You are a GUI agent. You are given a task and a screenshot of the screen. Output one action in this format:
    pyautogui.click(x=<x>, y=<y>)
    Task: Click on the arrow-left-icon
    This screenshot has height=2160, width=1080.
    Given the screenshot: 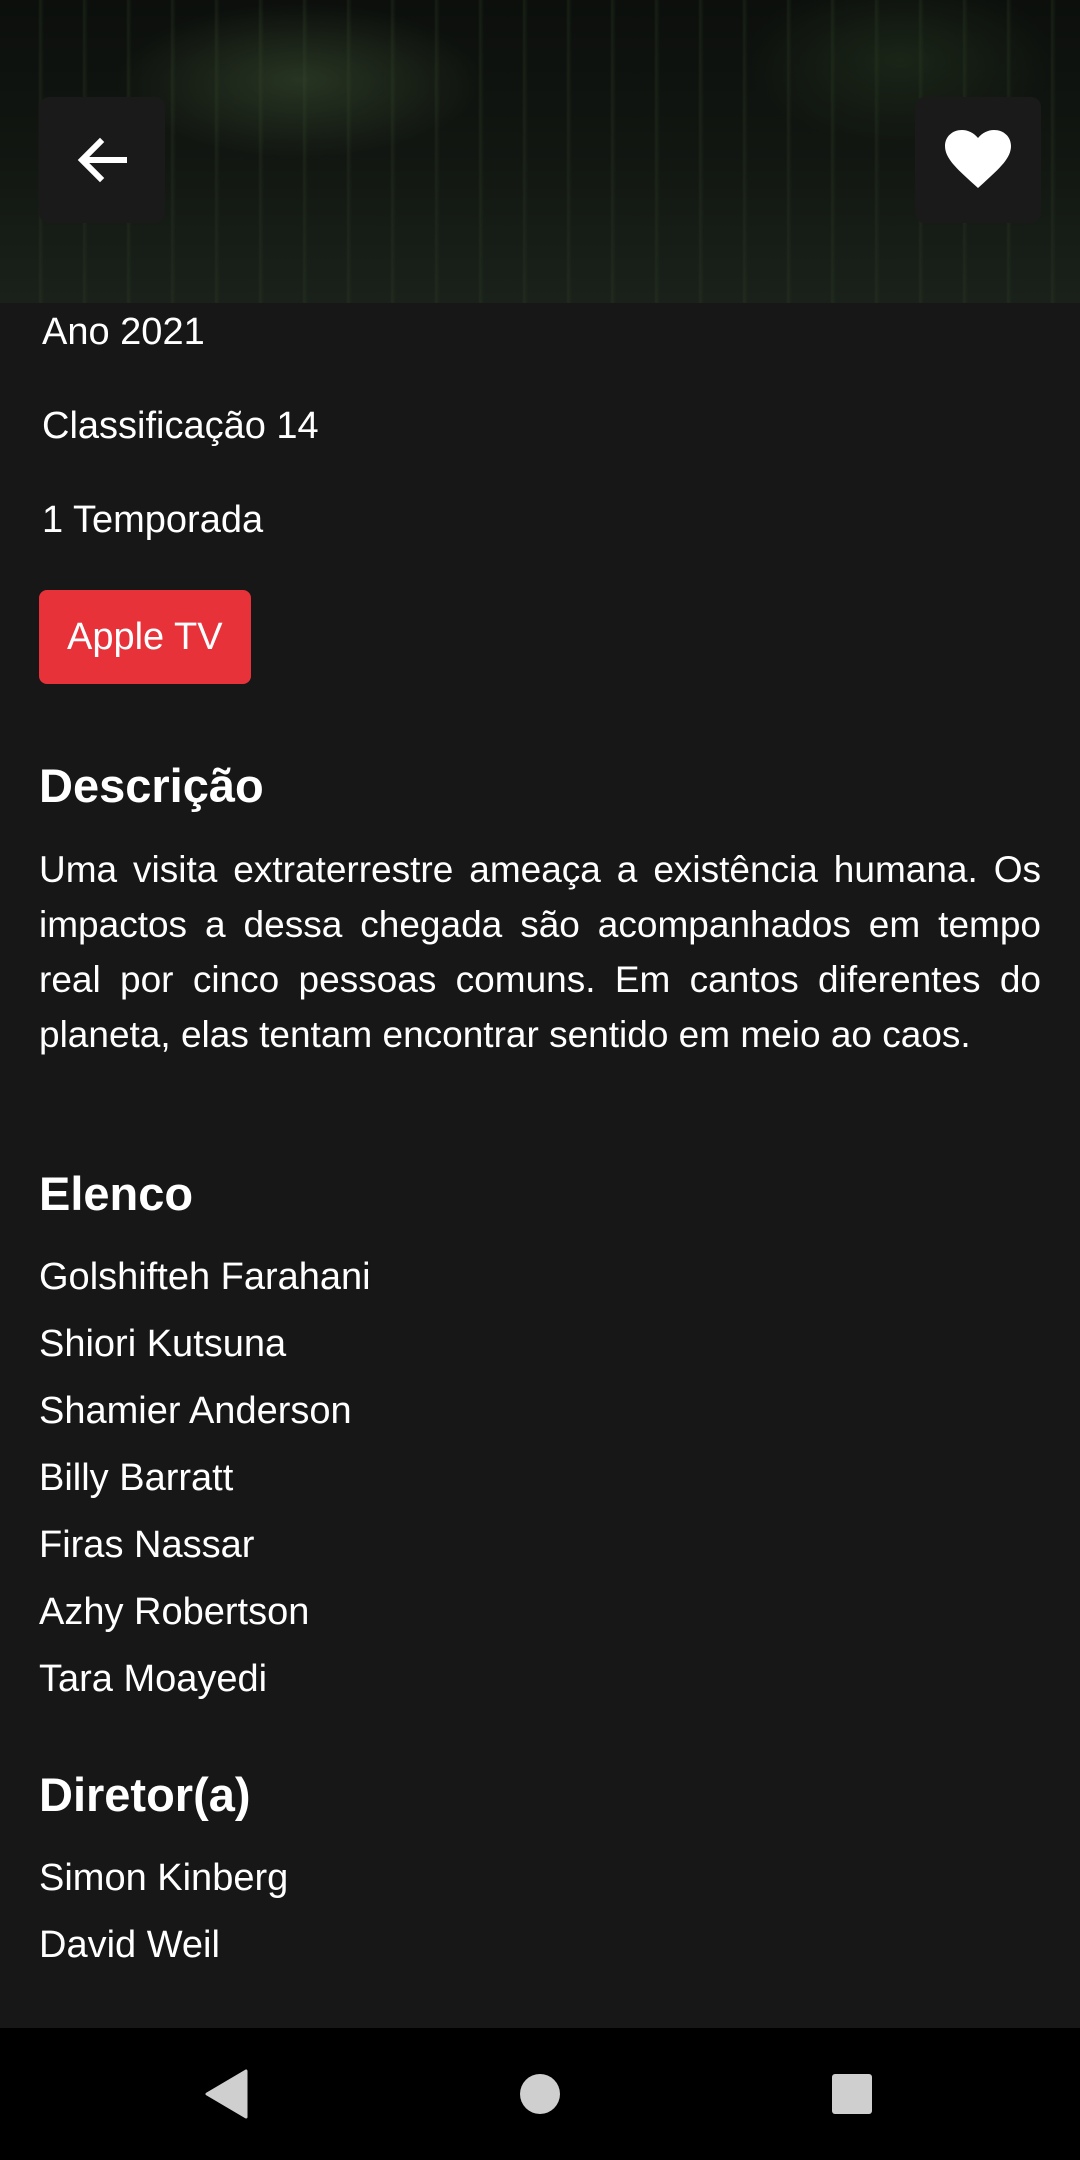 What is the action you would take?
    pyautogui.click(x=102, y=160)
    